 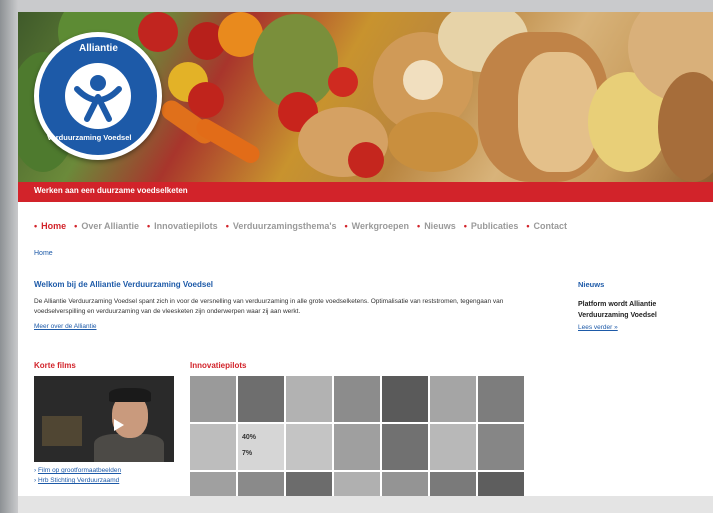 What do you see at coordinates (186, 226) in the screenshot?
I see `nav-label: Innovatiepilots` at bounding box center [186, 226].